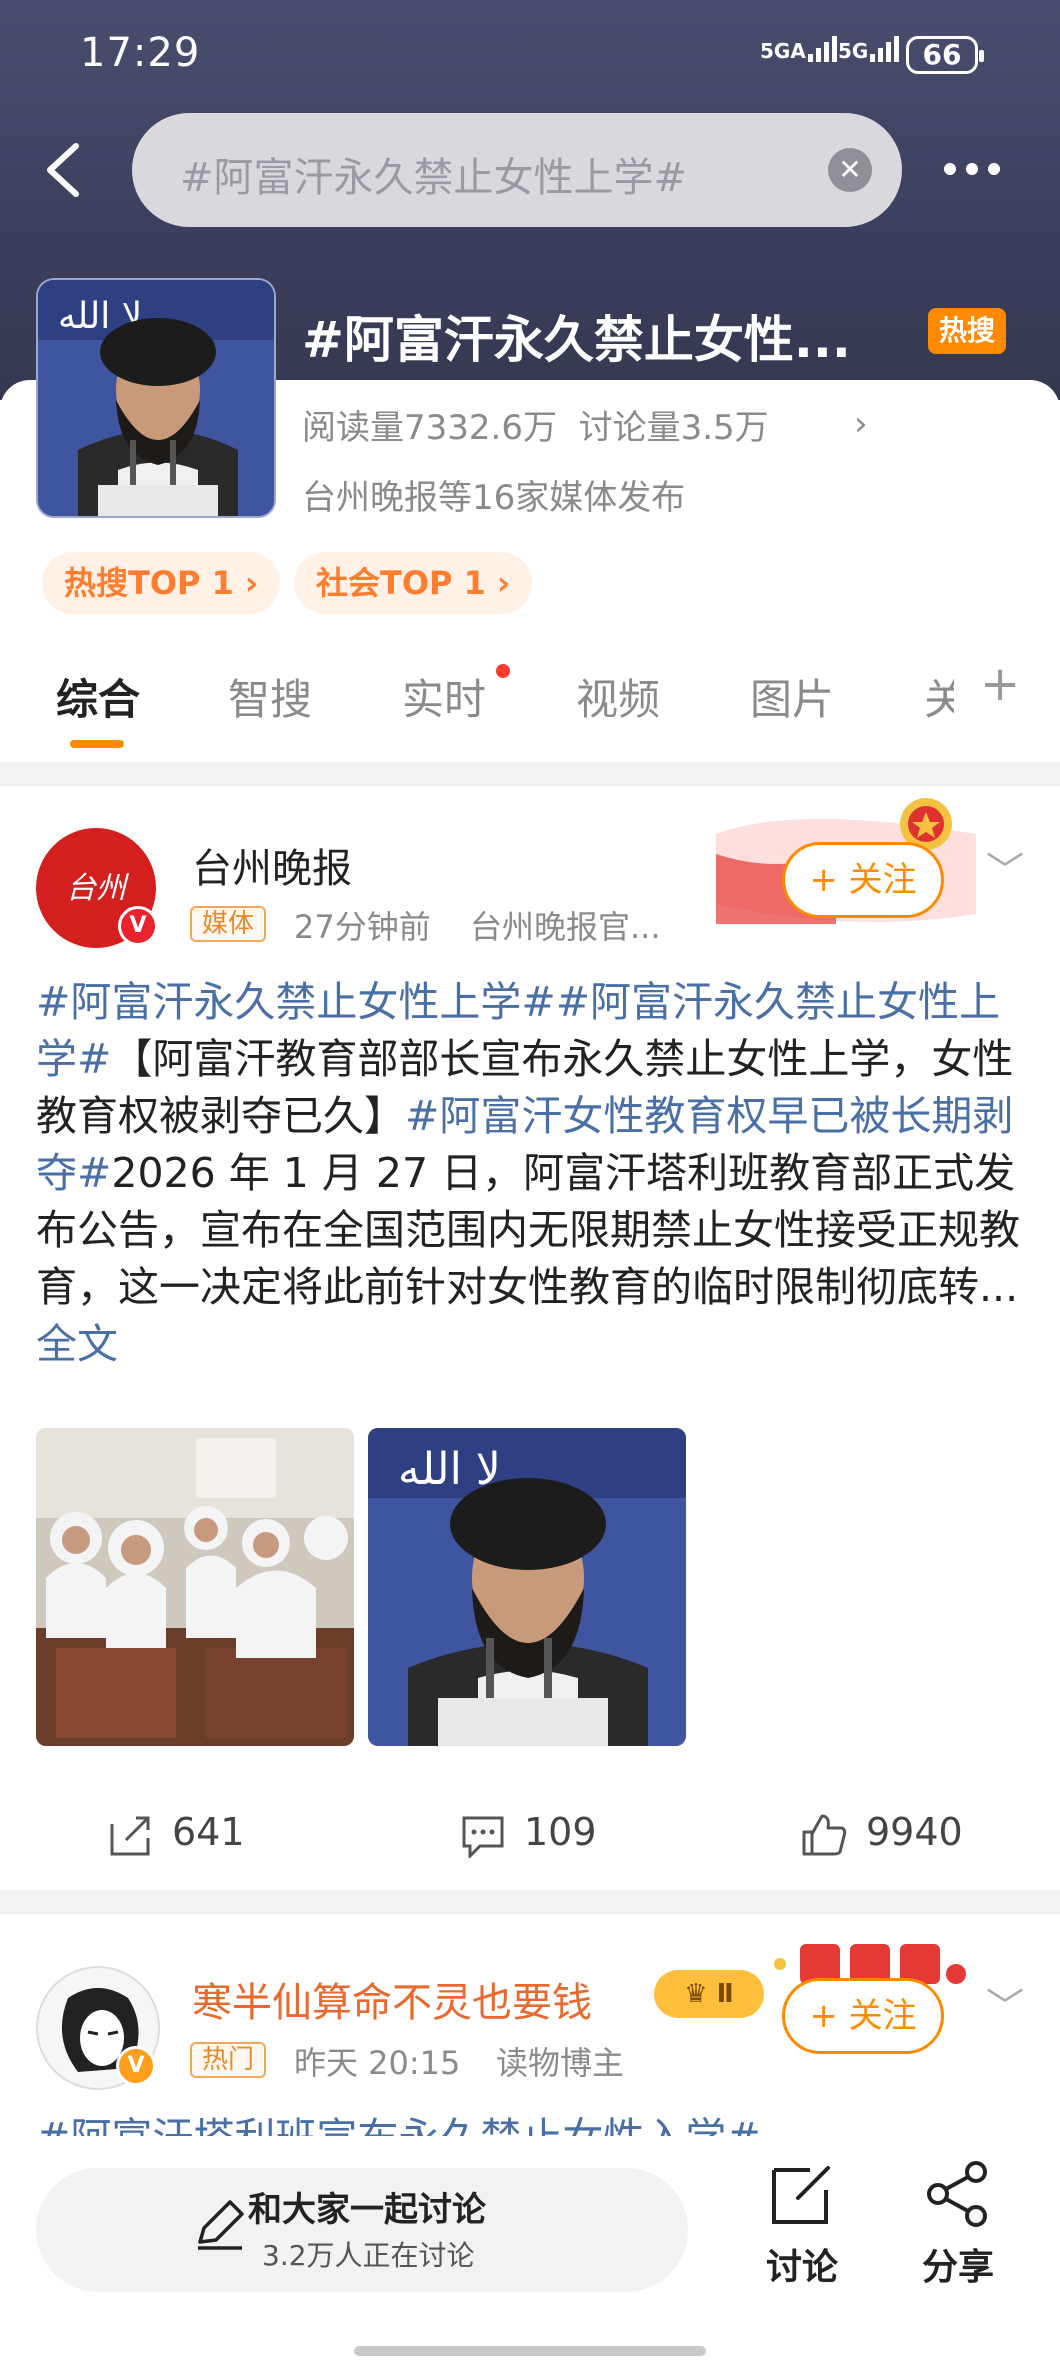 This screenshot has width=1060, height=2376. Describe the element at coordinates (725, 1994) in the screenshot. I see `vip-level: Ⅱ` at that location.